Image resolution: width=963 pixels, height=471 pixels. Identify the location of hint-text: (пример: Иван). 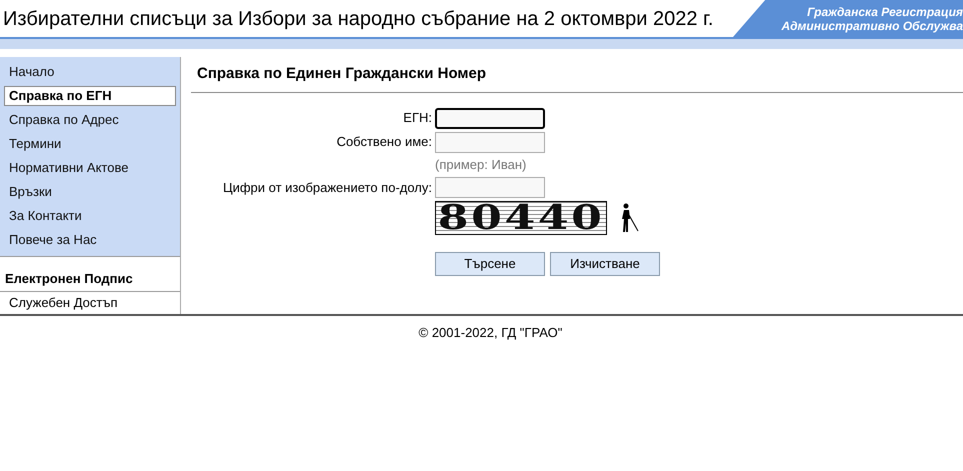
(480, 165).